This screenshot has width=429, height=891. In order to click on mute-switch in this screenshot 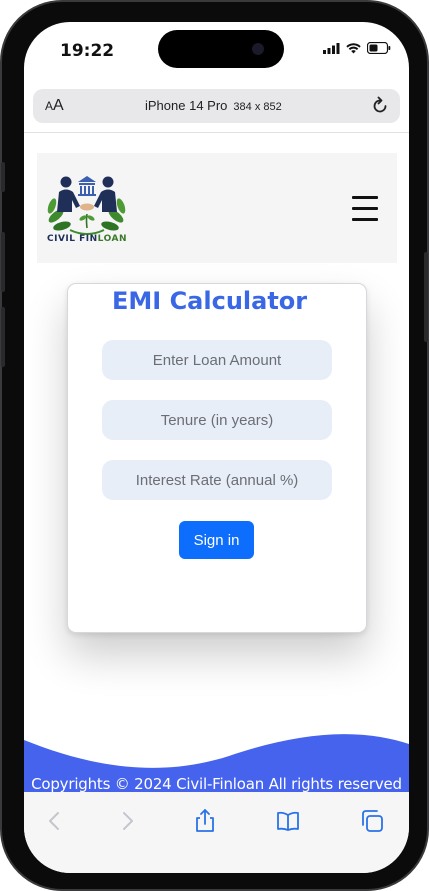, I will do `click(3, 177)`.